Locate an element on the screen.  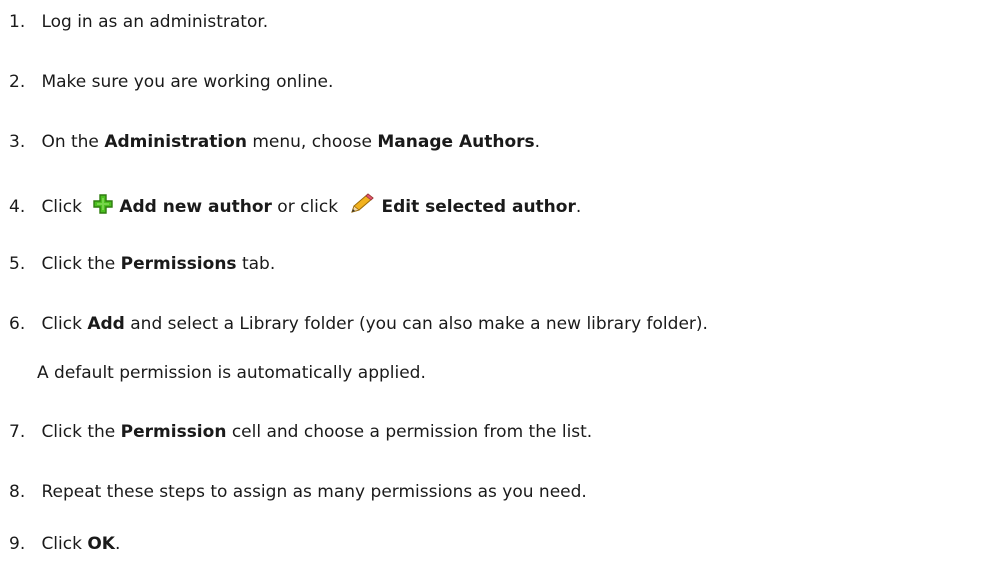
edit-selected-author-command: Edit selected author is located at coordinates (478, 207).